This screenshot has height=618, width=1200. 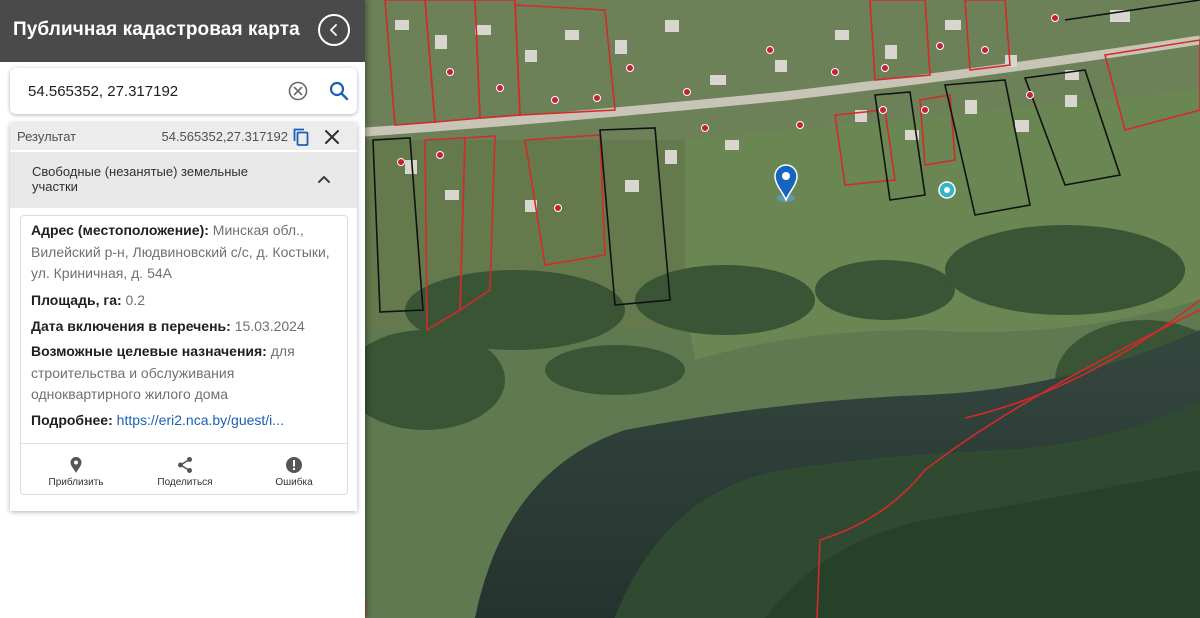 What do you see at coordinates (156, 29) in the screenshot?
I see `app-title: Публичная кадастровая карта` at bounding box center [156, 29].